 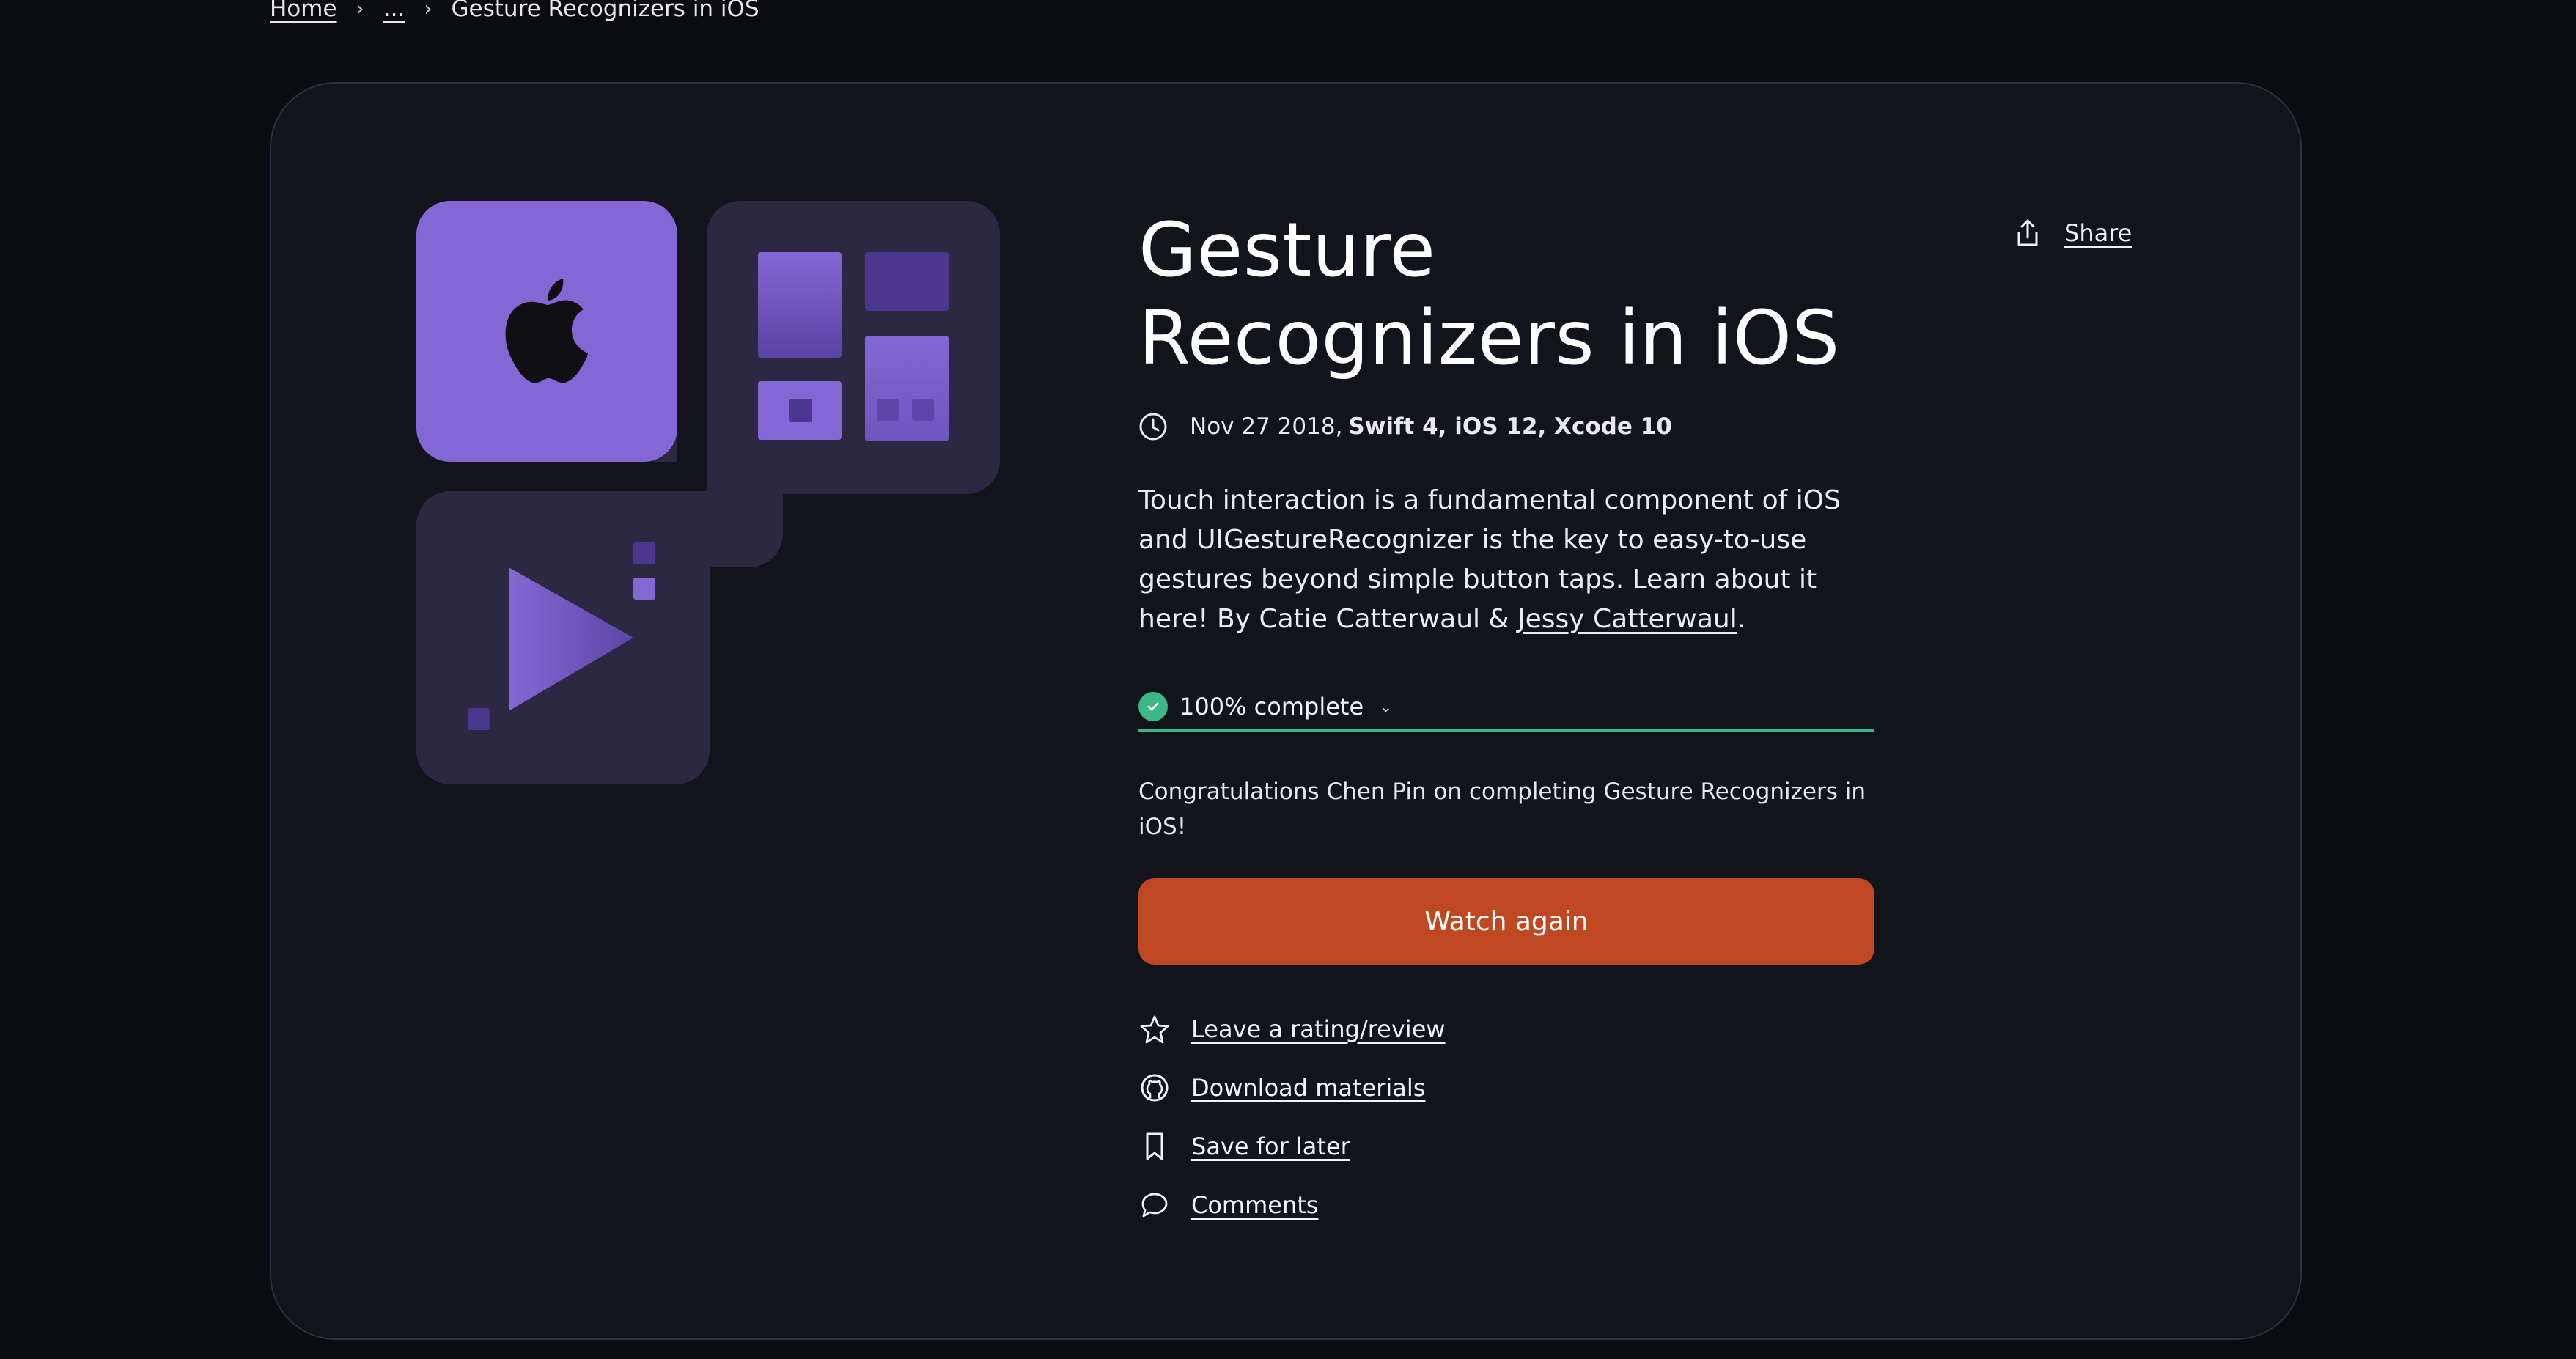 What do you see at coordinates (1272, 707) in the screenshot?
I see `progress-label: 100% complete` at bounding box center [1272, 707].